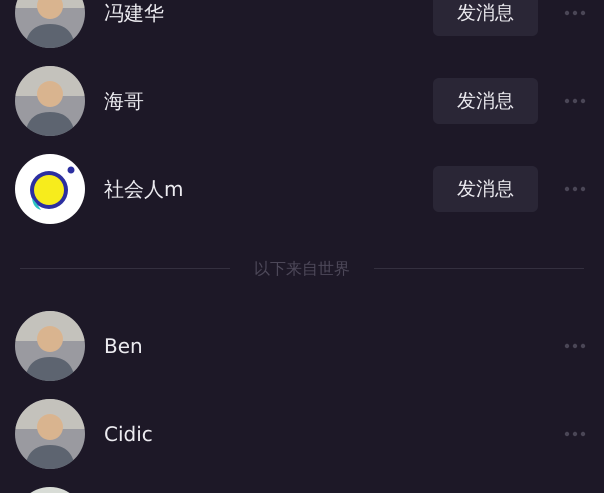  What do you see at coordinates (124, 101) in the screenshot?
I see `contact-name: 海哥` at bounding box center [124, 101].